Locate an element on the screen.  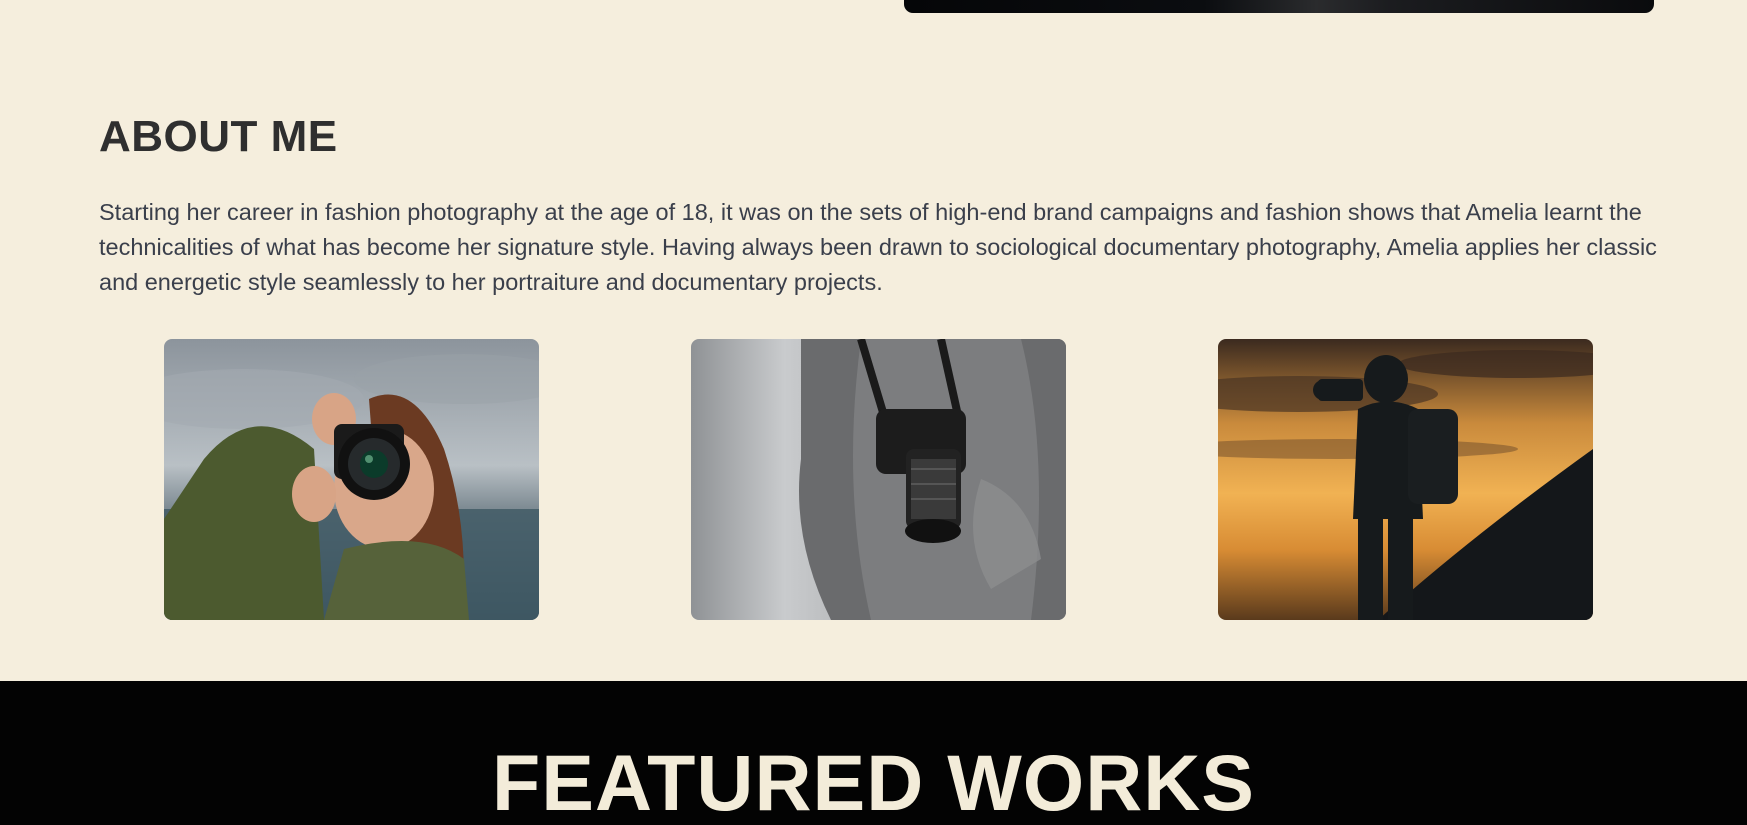
featured-works-heading: FEATURED WORKS is located at coordinates (873, 781).